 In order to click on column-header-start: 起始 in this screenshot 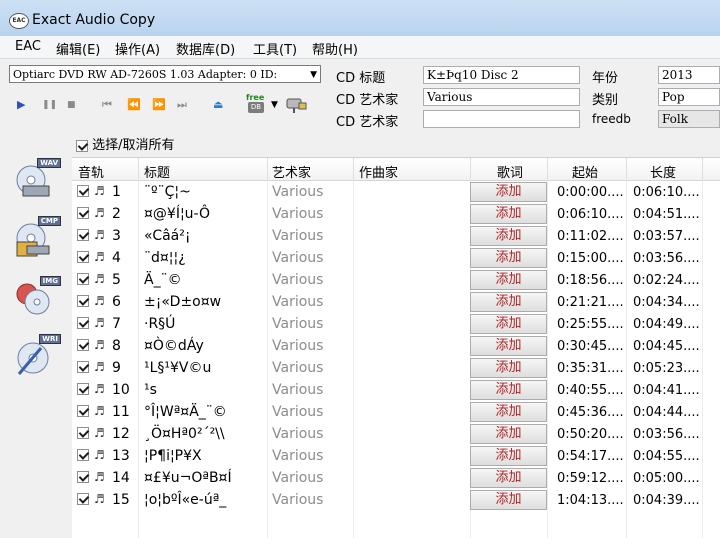, I will do `click(585, 171)`.